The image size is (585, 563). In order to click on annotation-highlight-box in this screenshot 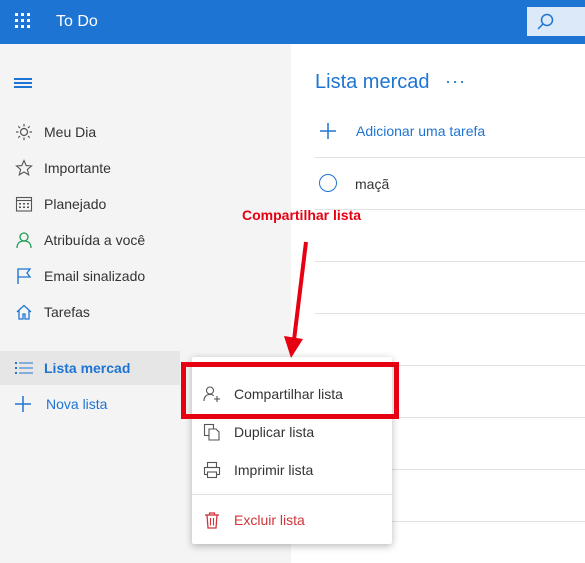, I will do `click(290, 390)`.